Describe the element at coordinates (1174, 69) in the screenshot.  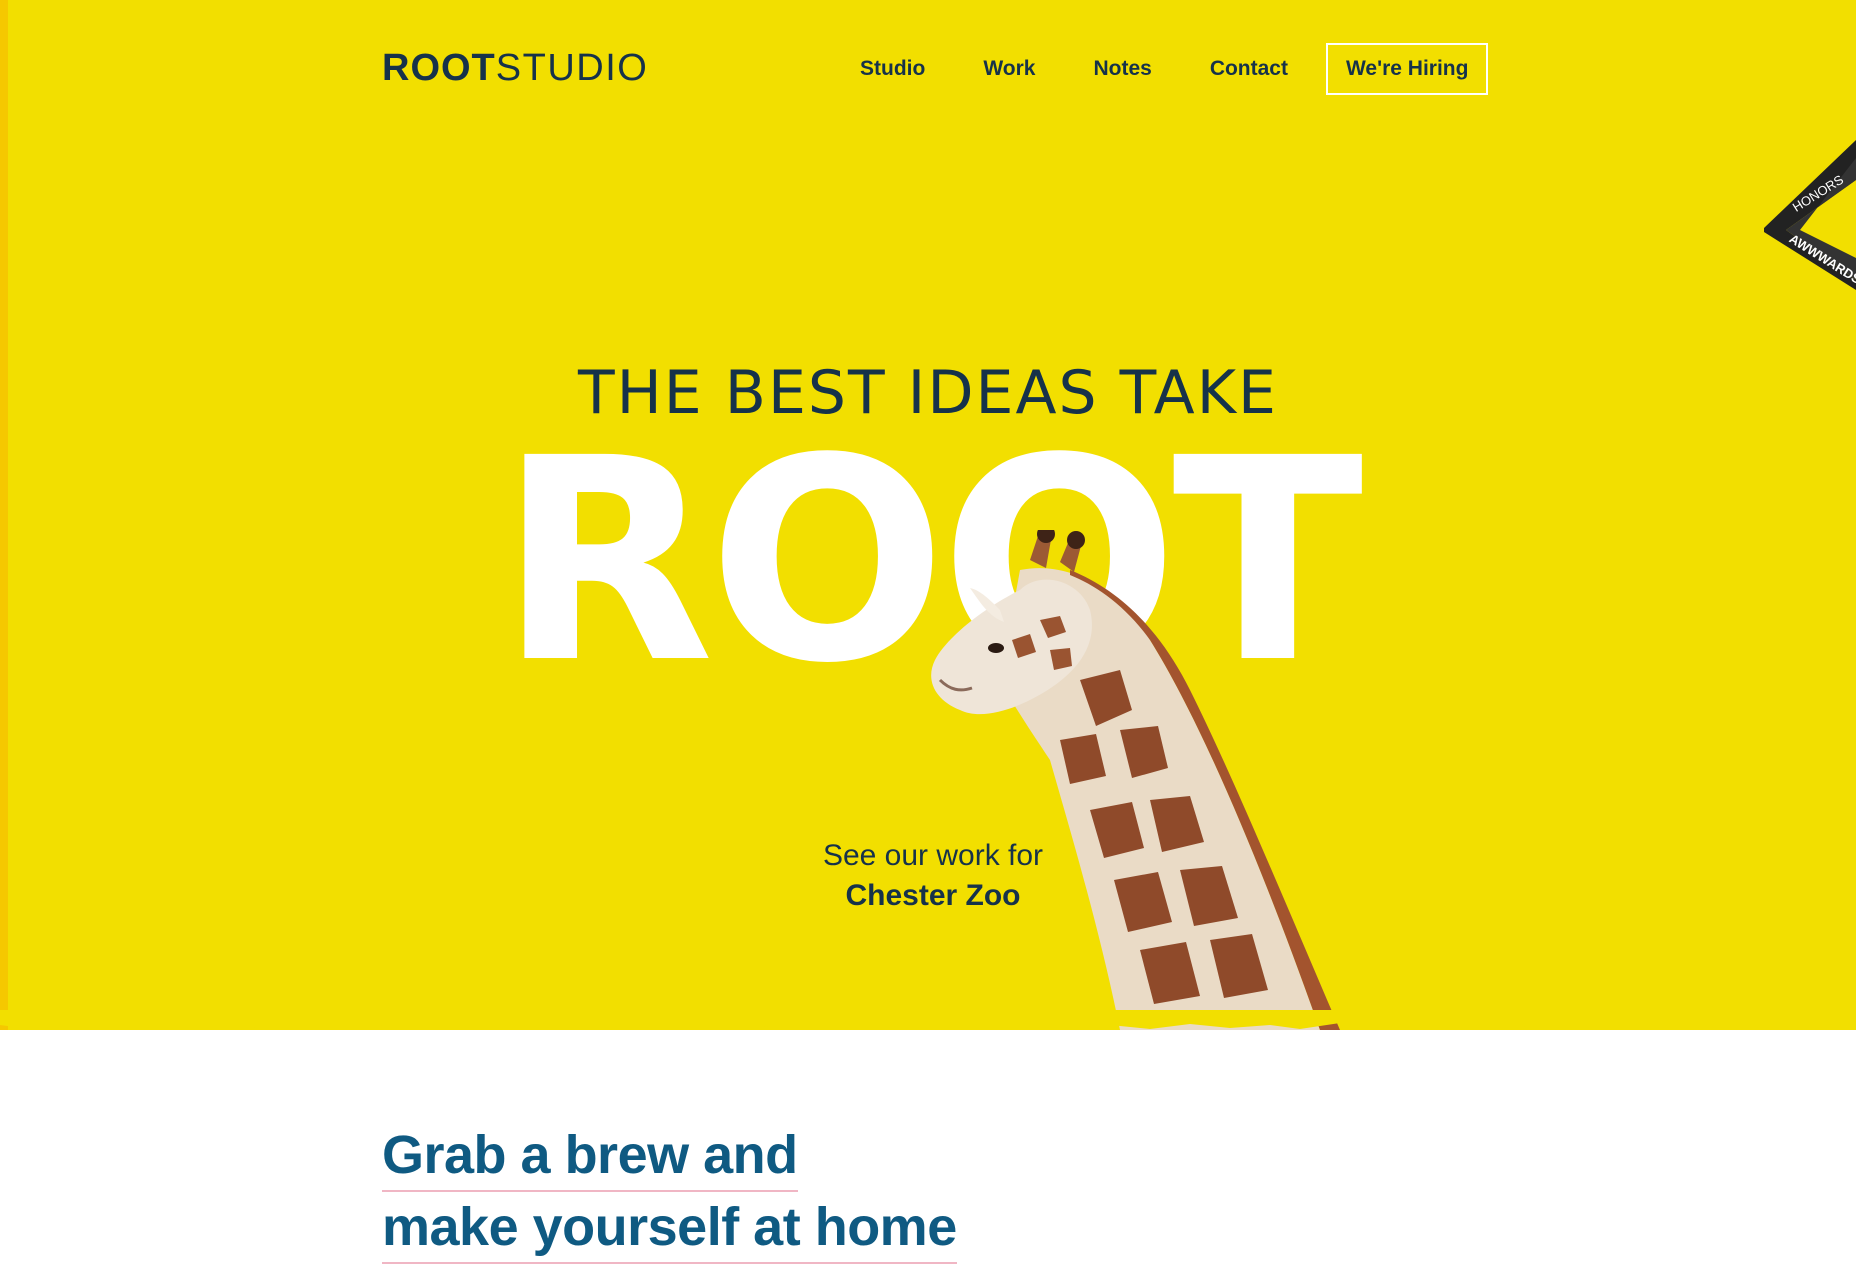
I see `main-nav: Studio Work Notes Contact We're Hiring` at that location.